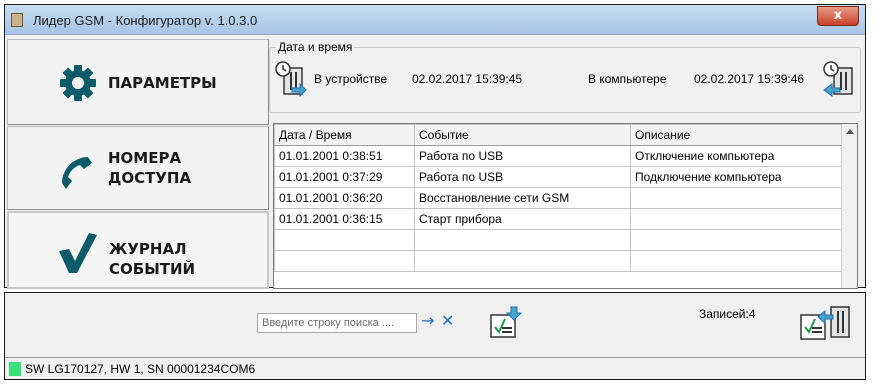 The width and height of the screenshot is (877, 384). I want to click on table-cell: Отключение компьютера, so click(736, 156).